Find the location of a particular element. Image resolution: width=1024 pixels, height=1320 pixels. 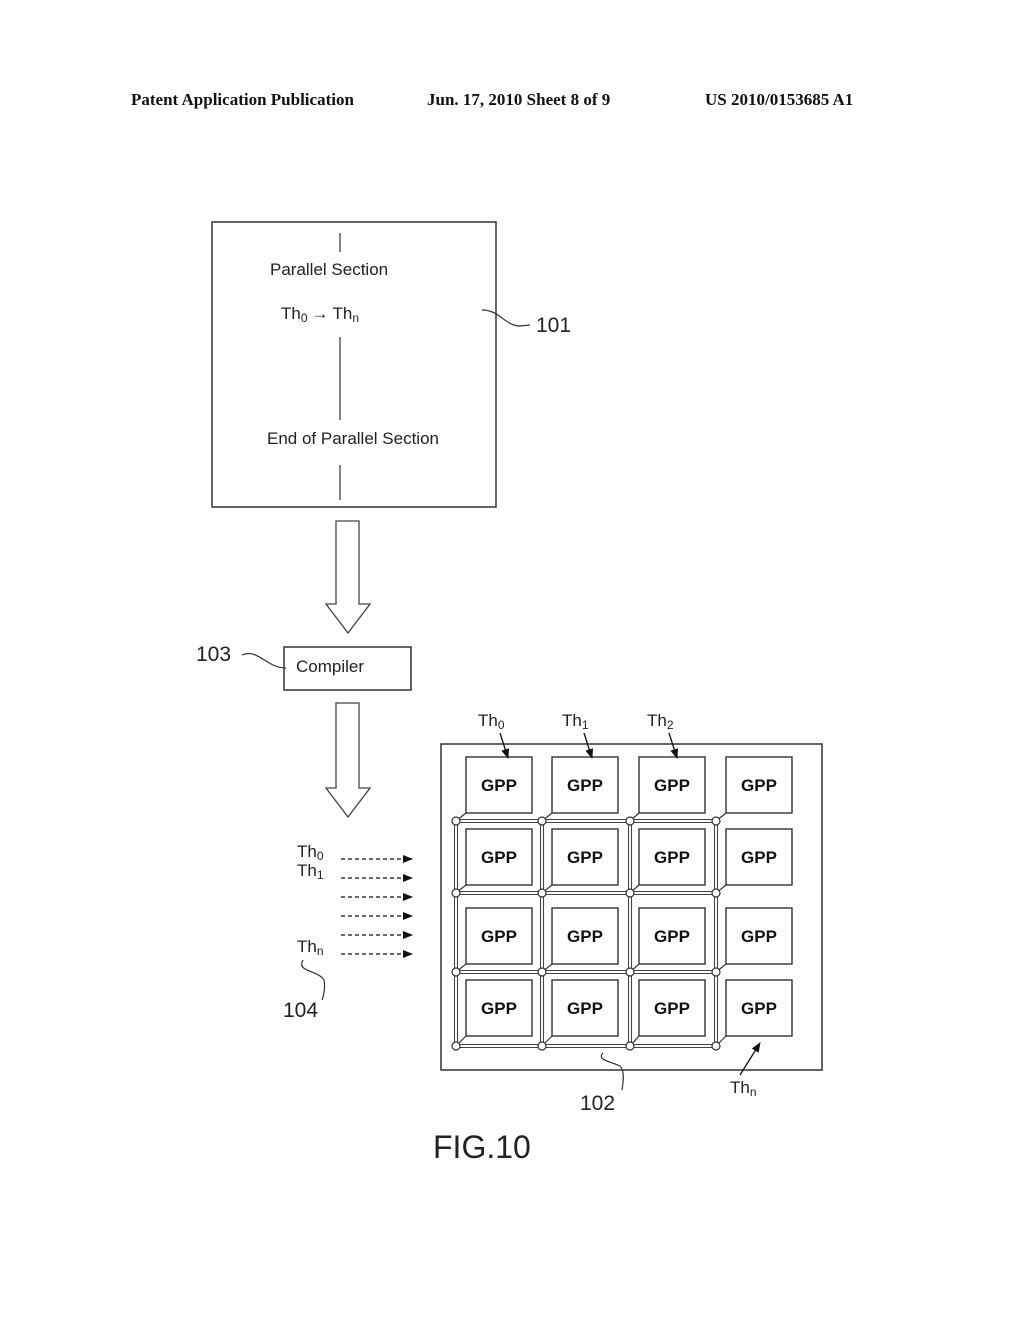

thread-label: Th2 is located at coordinates (660, 721).